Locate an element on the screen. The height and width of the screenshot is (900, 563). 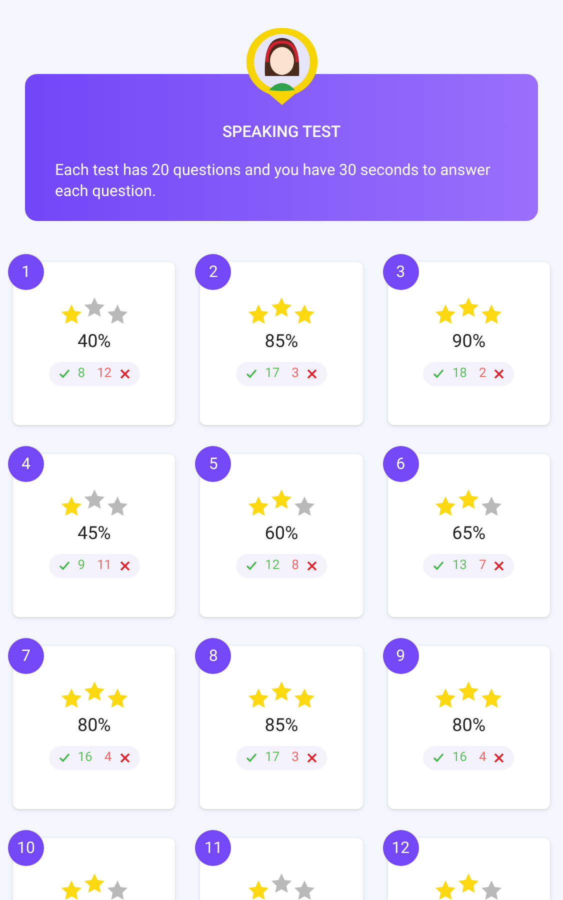
correct-count: 9 is located at coordinates (81, 566).